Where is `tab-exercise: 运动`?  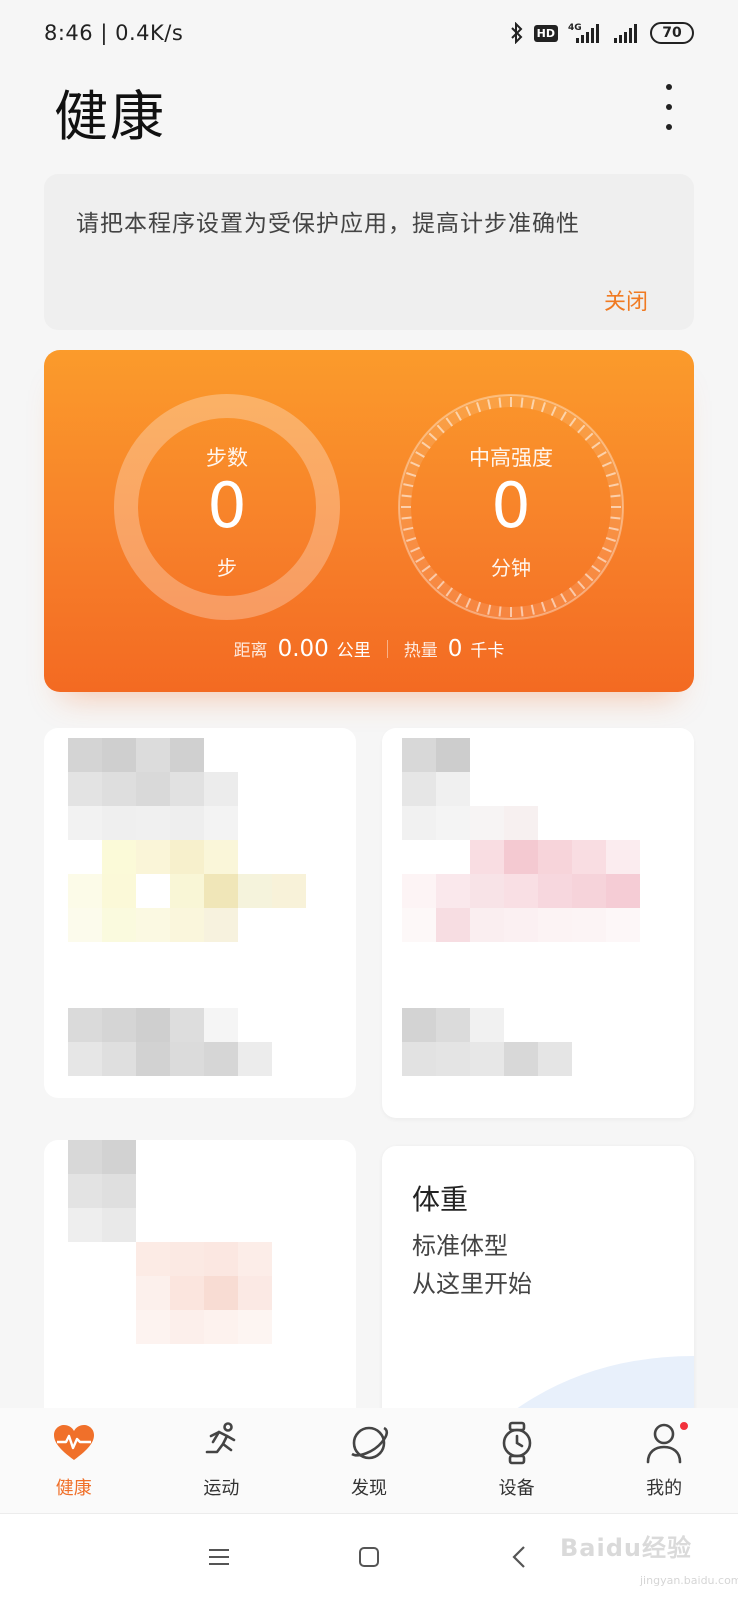
tab-exercise: 运动 is located at coordinates (221, 1460).